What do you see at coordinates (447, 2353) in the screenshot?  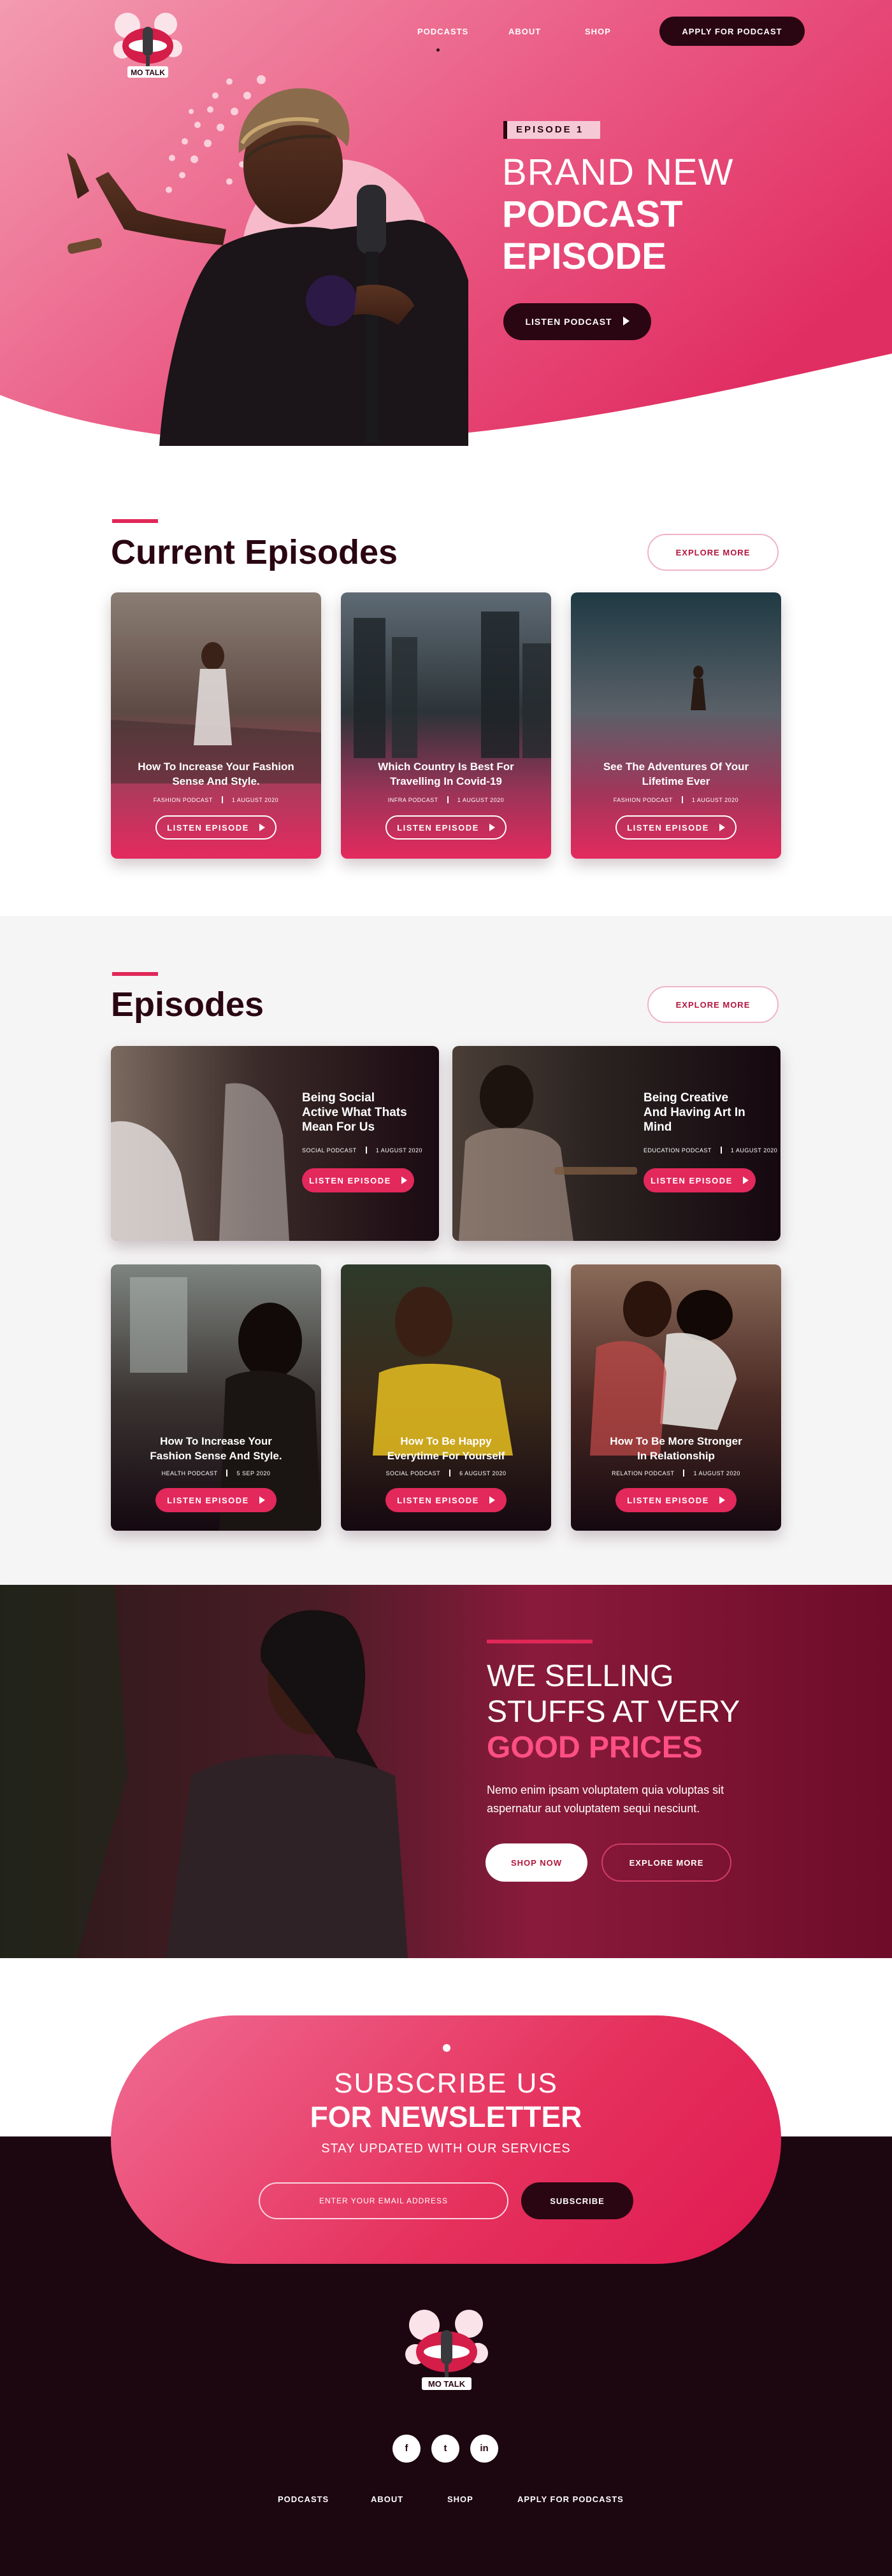 I see `footer-logo: MO TALK` at bounding box center [447, 2353].